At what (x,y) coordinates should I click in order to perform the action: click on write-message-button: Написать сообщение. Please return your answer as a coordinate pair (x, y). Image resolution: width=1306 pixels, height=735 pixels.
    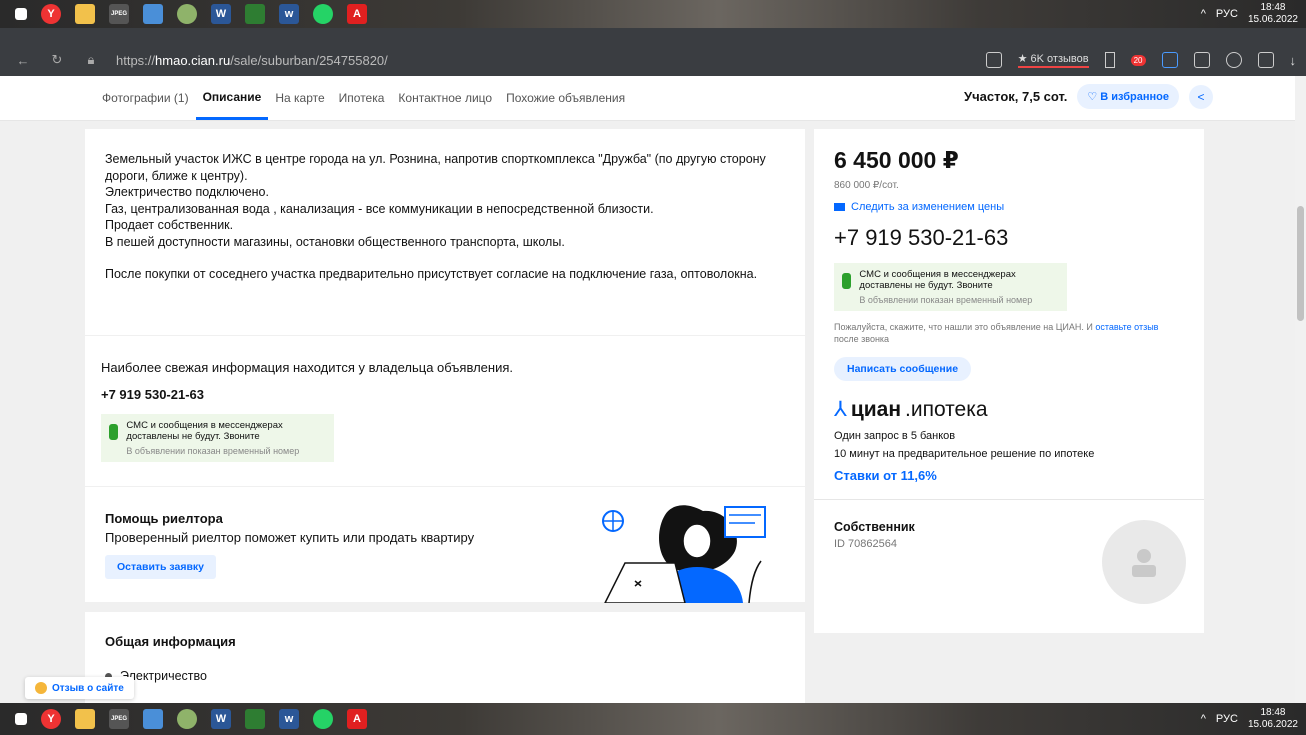
    Looking at the image, I should click on (903, 369).